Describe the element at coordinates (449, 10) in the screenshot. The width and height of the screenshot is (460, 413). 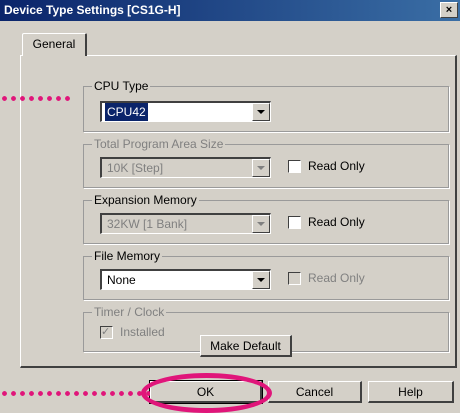
I see `close-button: ×` at that location.